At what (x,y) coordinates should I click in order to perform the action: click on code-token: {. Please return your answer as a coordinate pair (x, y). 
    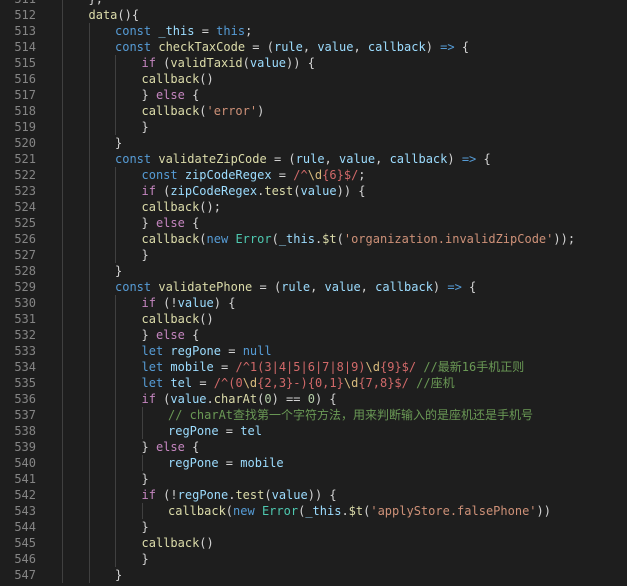
    Looking at the image, I should click on (192, 447).